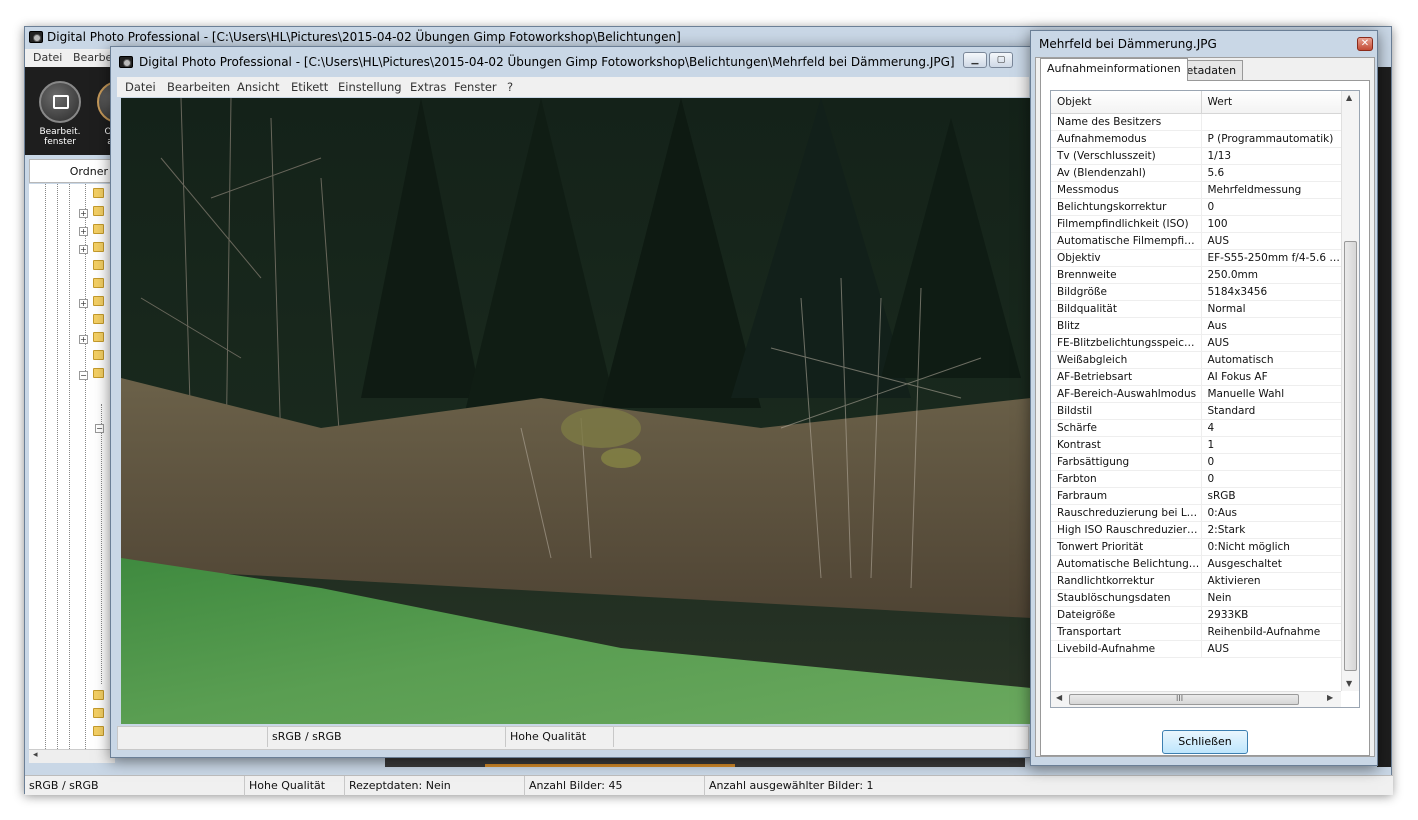 This screenshot has width=1418, height=820. I want to click on row-label: AF-Betriebsart, so click(1126, 377).